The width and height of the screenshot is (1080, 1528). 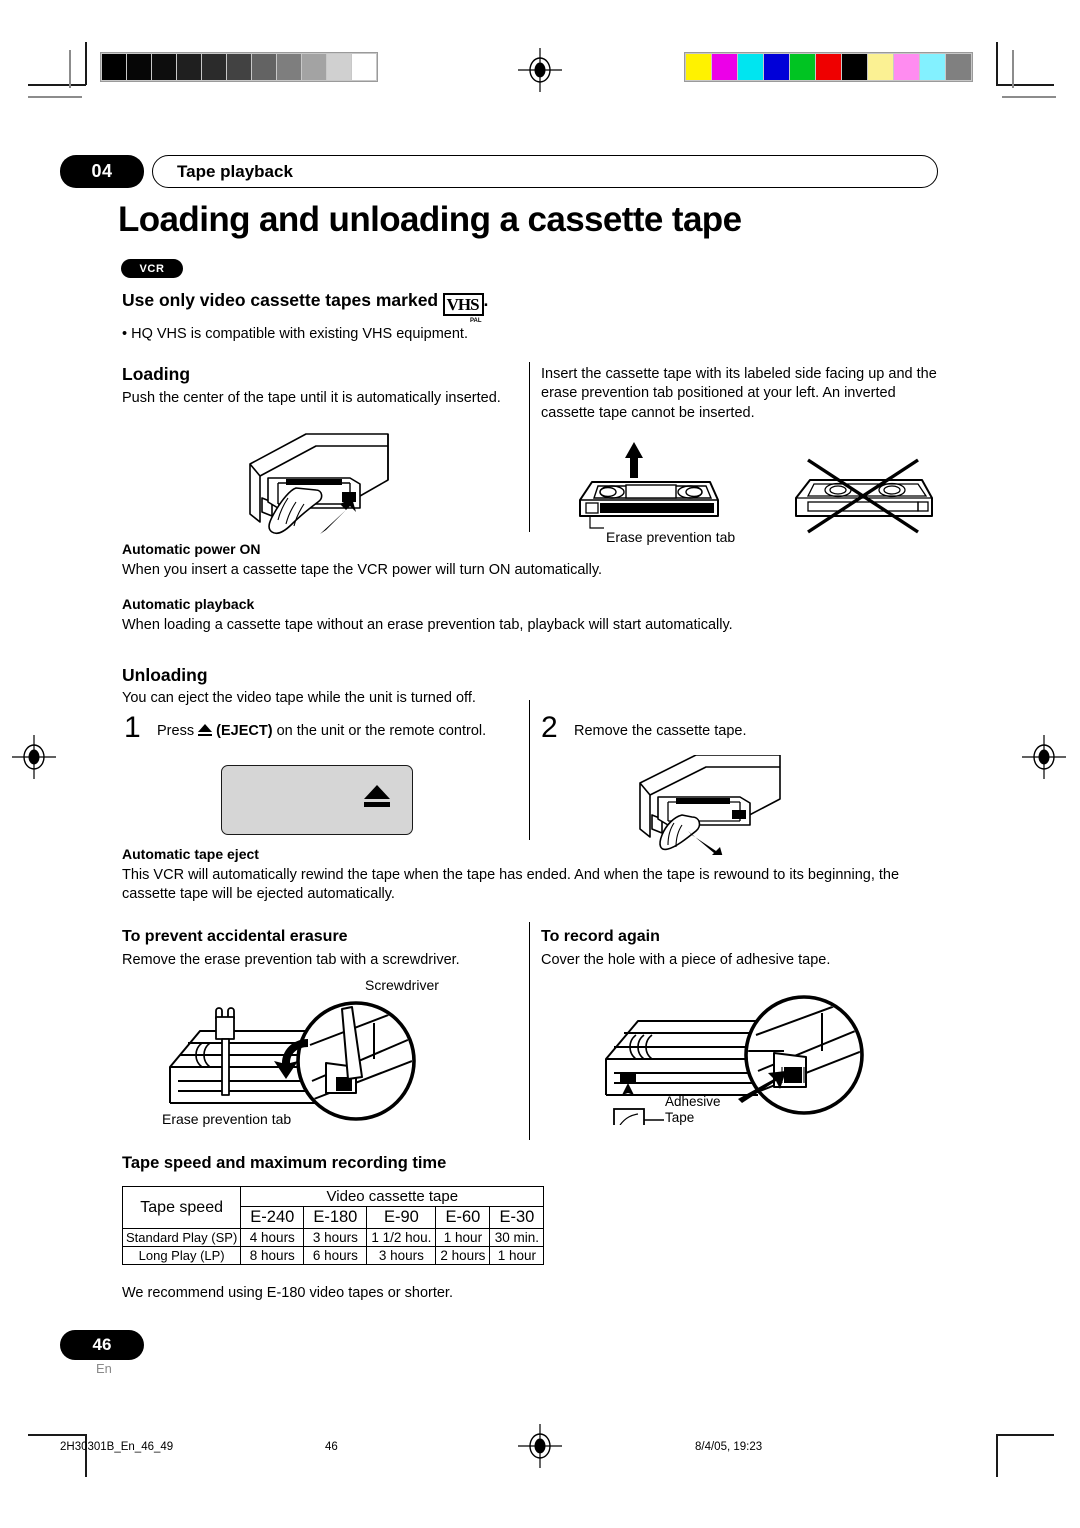 I want to click on intro-heading-text: Use only video cassette tapes marked, so click(x=280, y=300).